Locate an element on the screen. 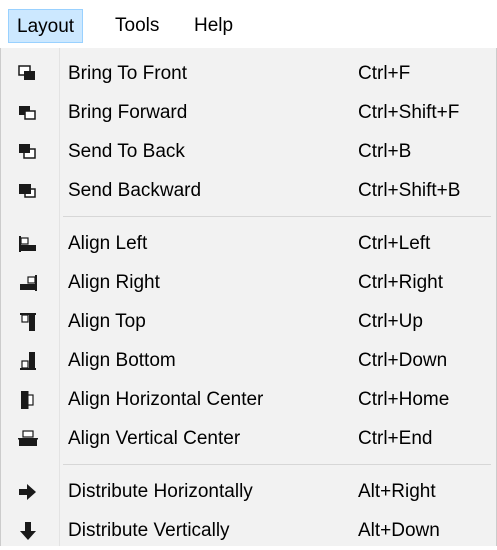 This screenshot has width=497, height=550. menu-item-shortcut: Alt+Right is located at coordinates (397, 491).